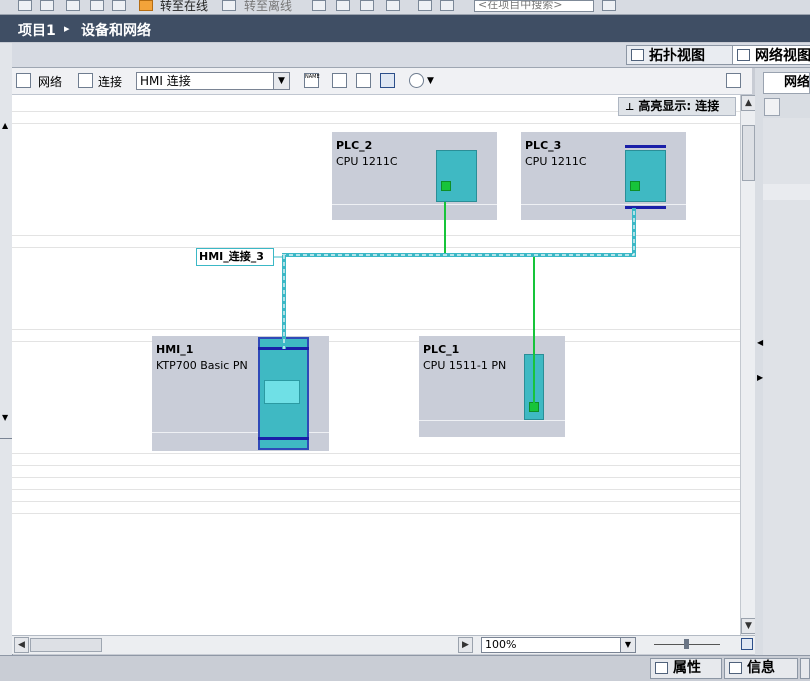 The width and height of the screenshot is (810, 681). Describe the element at coordinates (37, 30) in the screenshot. I see `breadcrumb-project: 项目1` at that location.